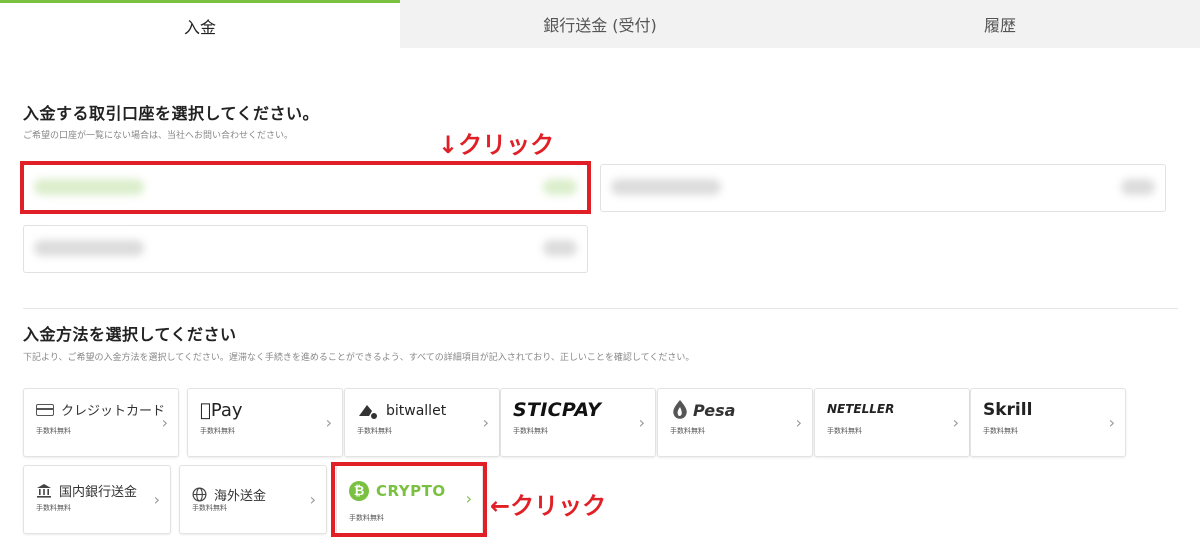 The width and height of the screenshot is (1200, 546). What do you see at coordinates (101, 422) in the screenshot?
I see `method-credit-card: クレジットカード 手数料無料 ›` at bounding box center [101, 422].